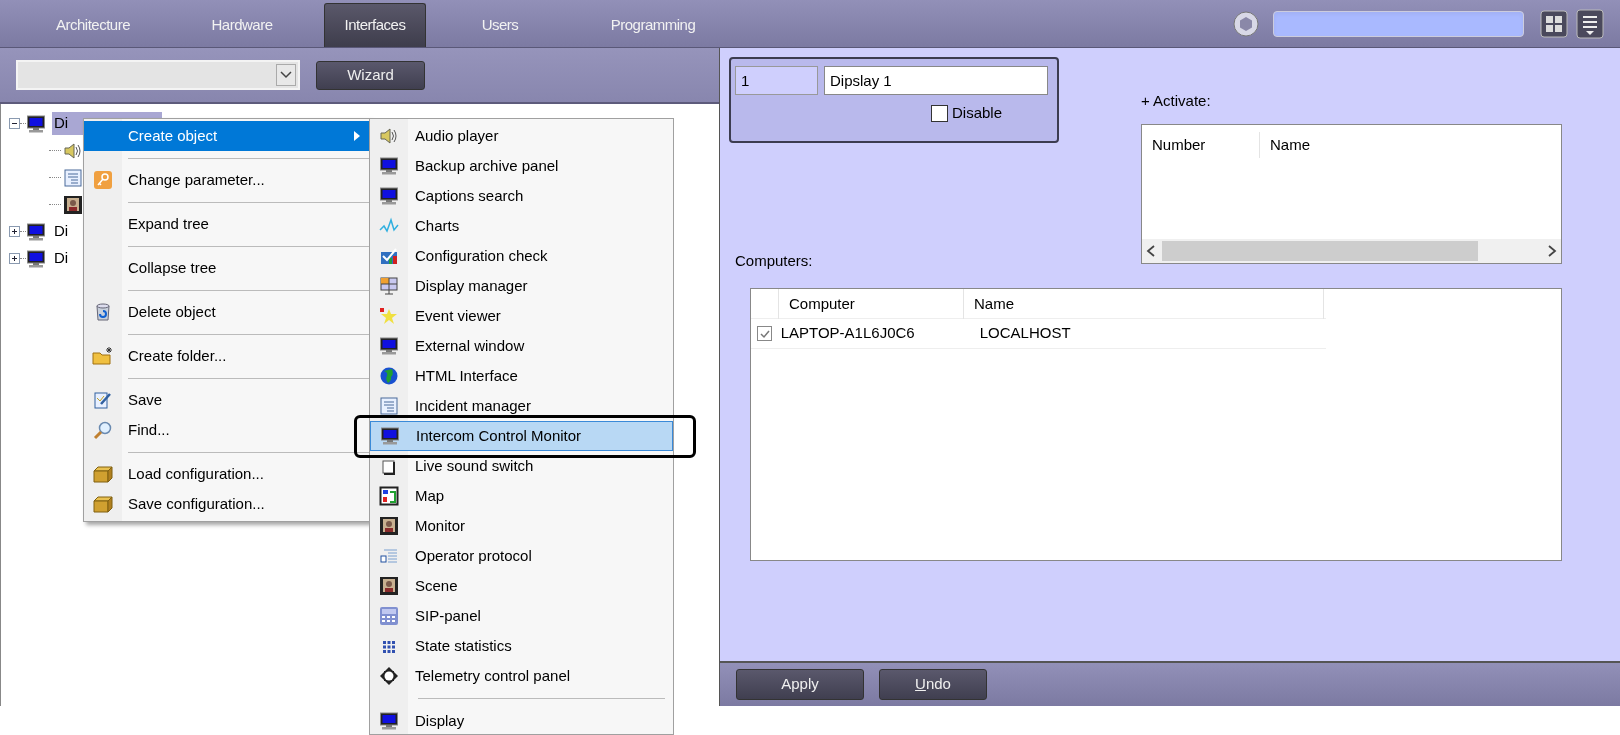 This screenshot has width=1620, height=735. I want to click on table-cell-text: LOCALHOST, so click(1025, 333).